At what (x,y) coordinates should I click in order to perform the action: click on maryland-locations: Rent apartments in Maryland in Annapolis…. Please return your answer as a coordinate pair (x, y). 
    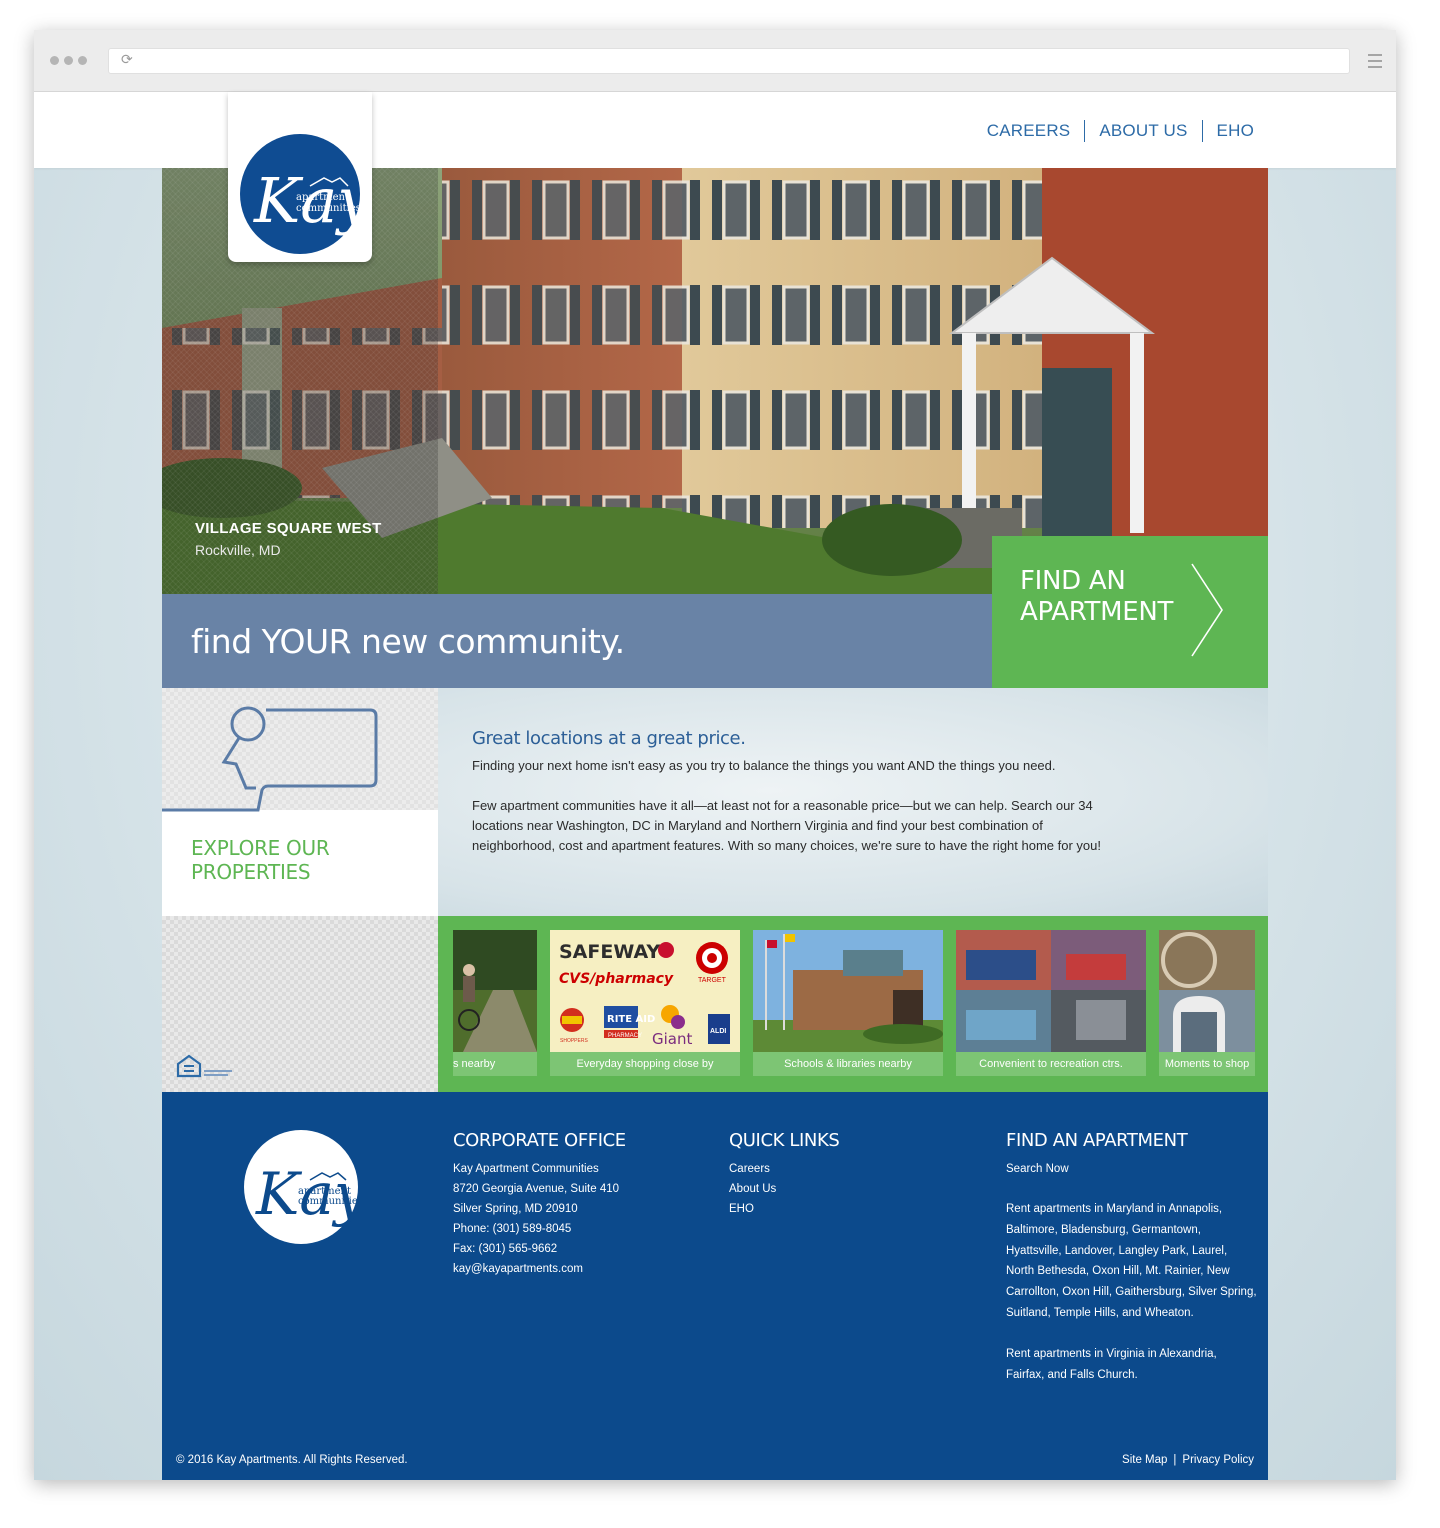
    Looking at the image, I should click on (1131, 1261).